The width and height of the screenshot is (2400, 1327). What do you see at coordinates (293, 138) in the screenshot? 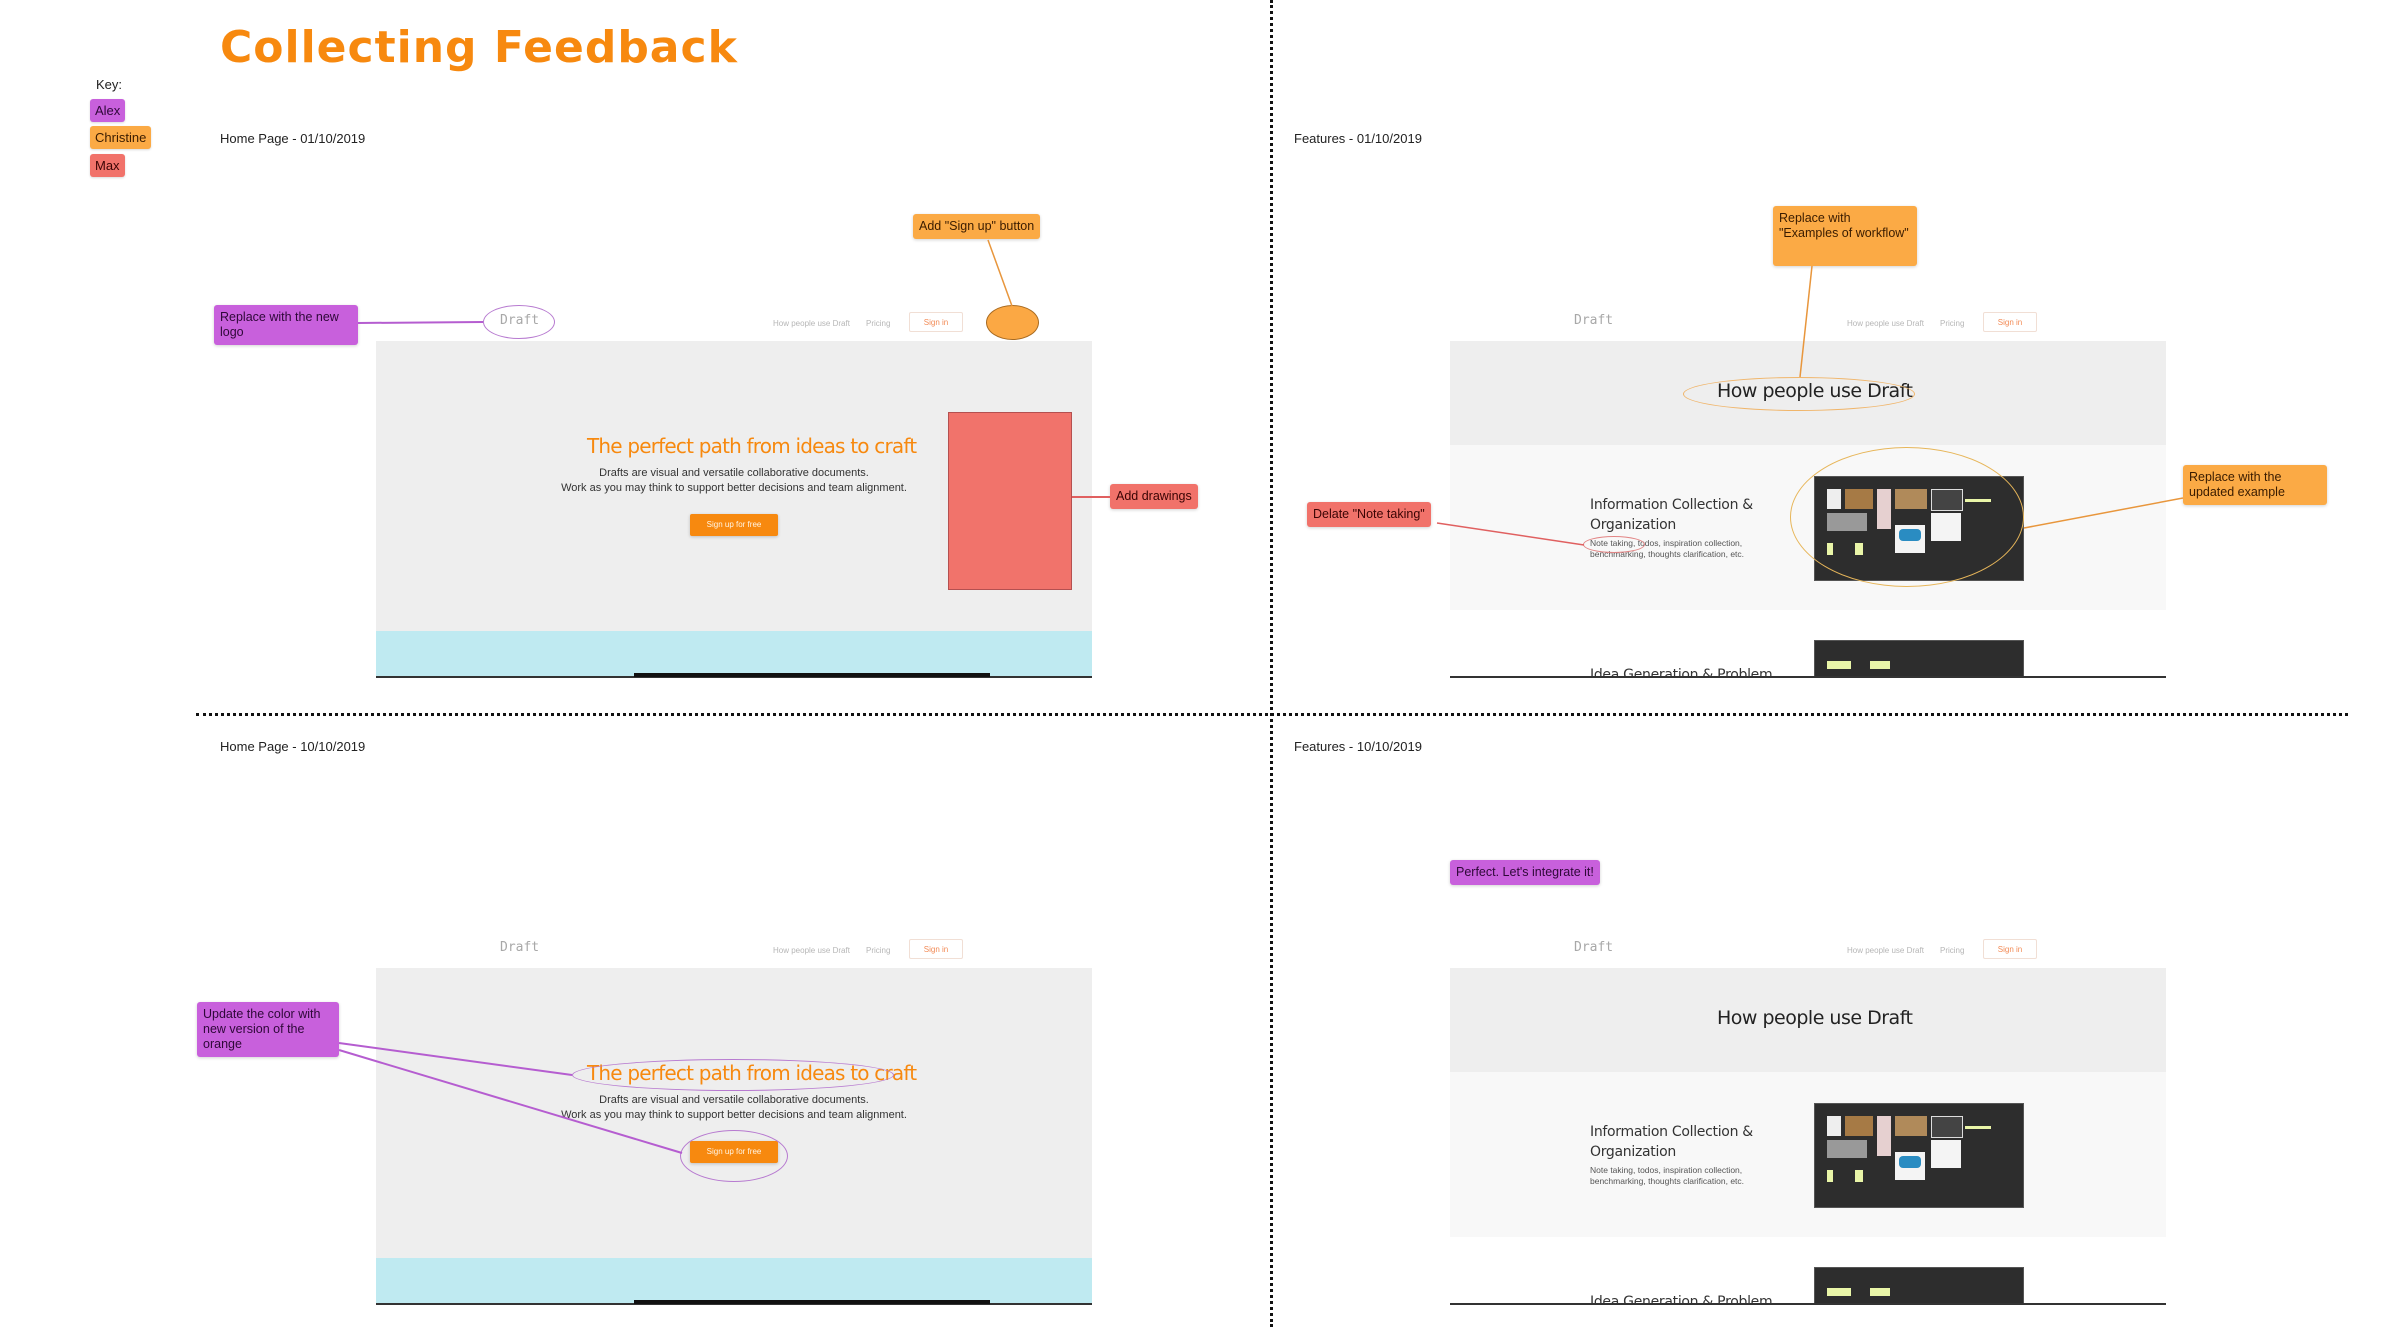
I see `frame-label-home-v1: Home Page - 01/10/2019` at bounding box center [293, 138].